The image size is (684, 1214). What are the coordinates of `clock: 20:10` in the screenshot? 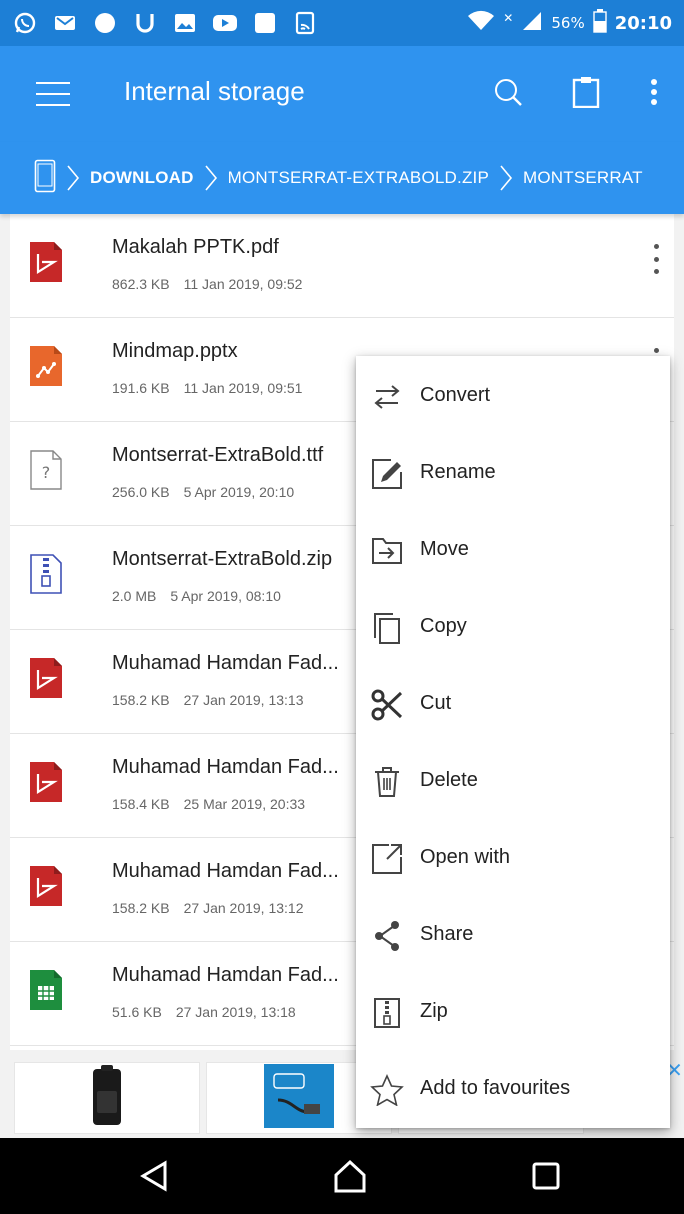 It's located at (643, 23).